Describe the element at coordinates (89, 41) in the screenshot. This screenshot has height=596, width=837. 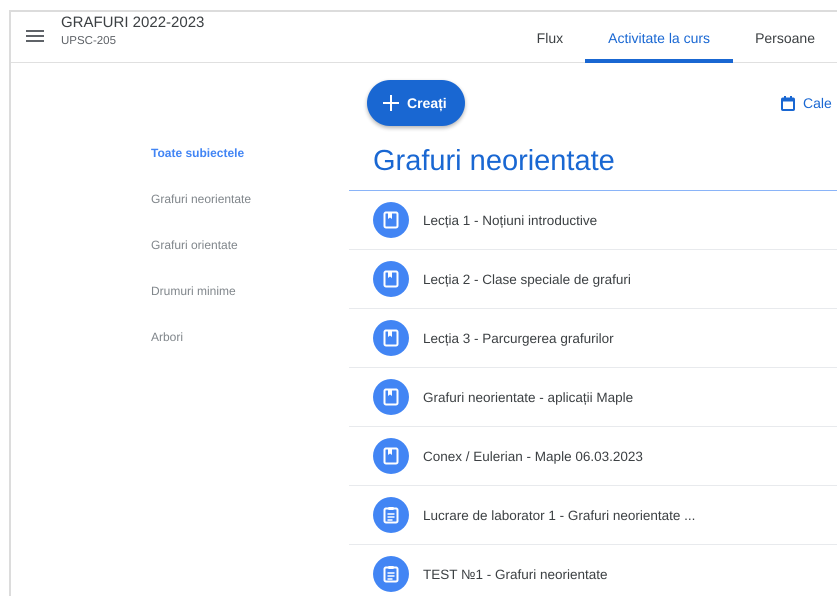
I see `class-code: UPSC-205` at that location.